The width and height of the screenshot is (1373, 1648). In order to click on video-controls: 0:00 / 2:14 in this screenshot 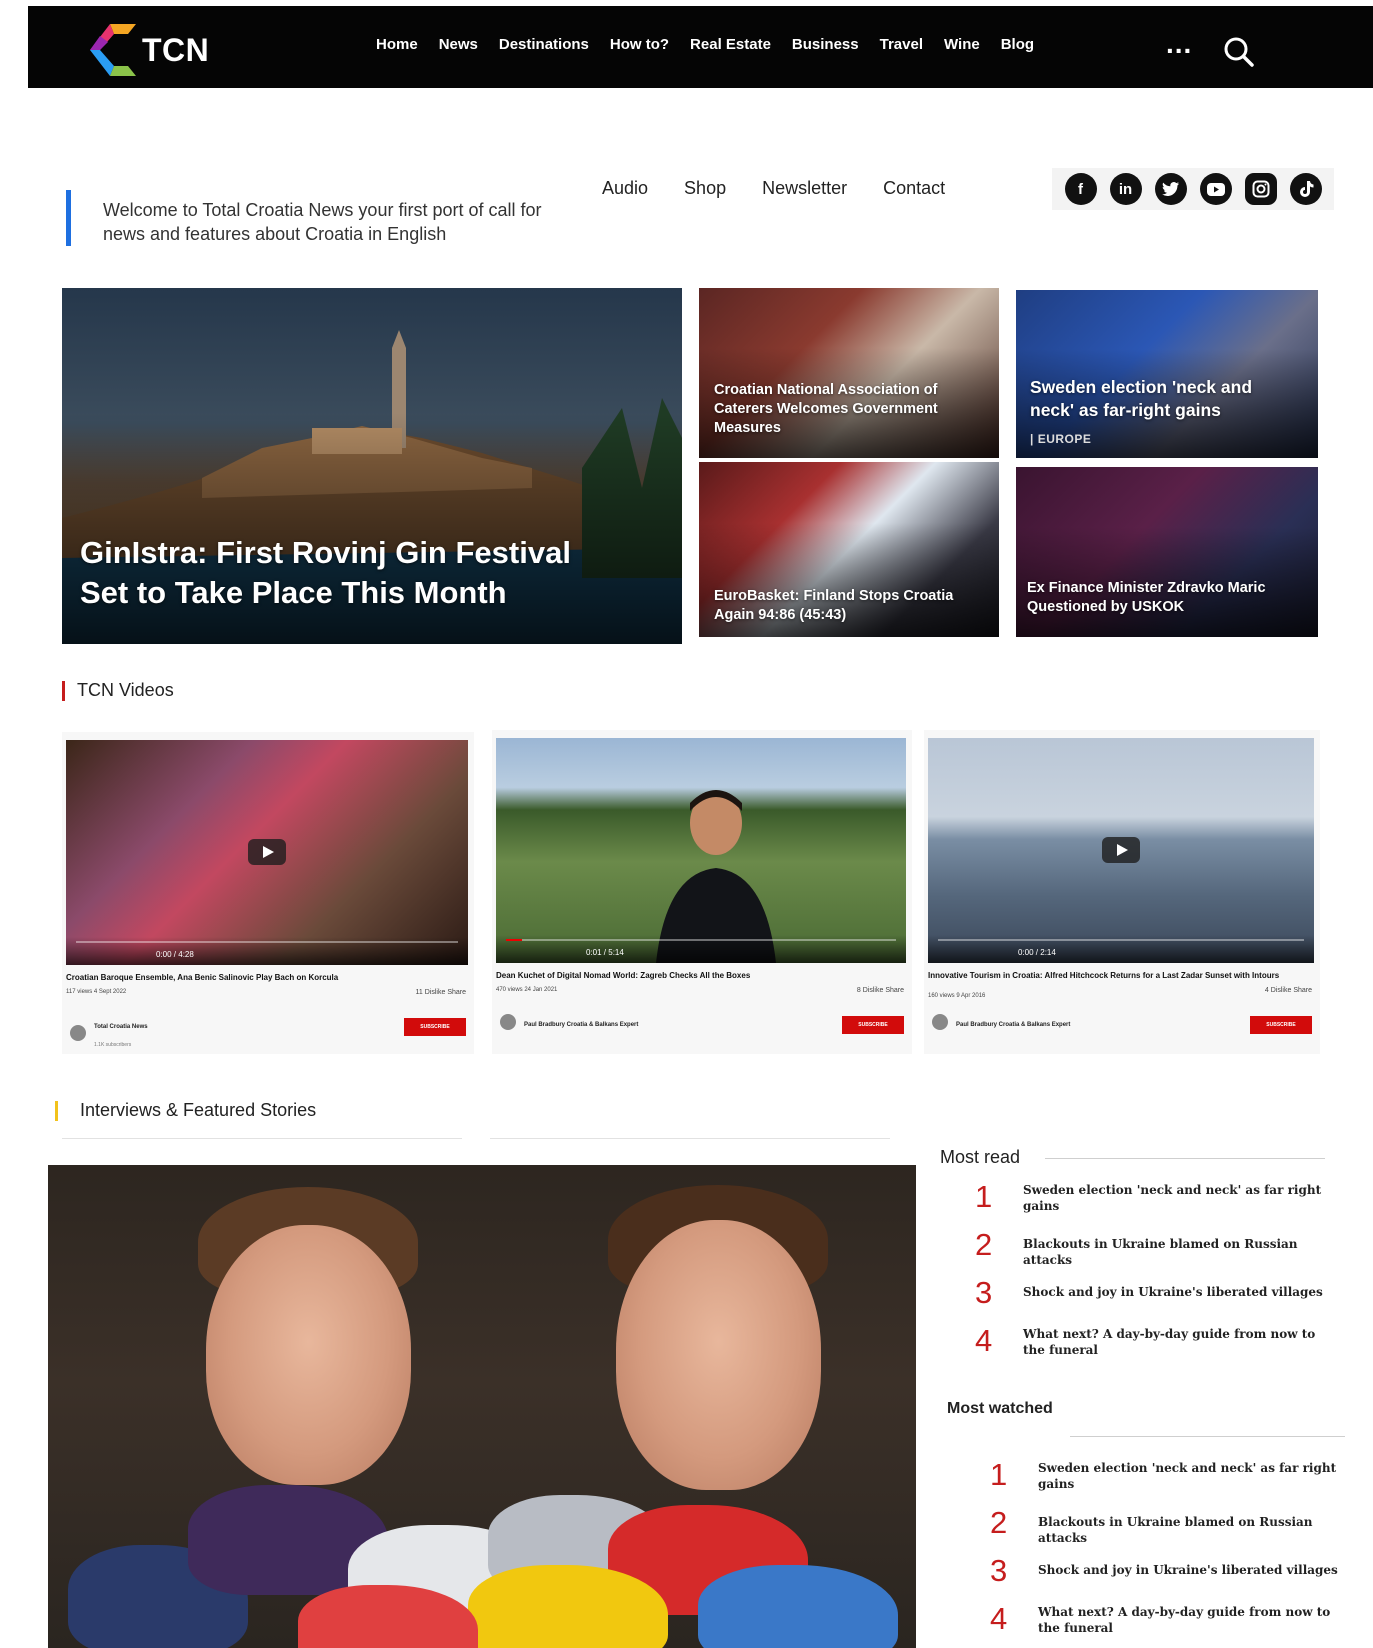, I will do `click(1121, 949)`.